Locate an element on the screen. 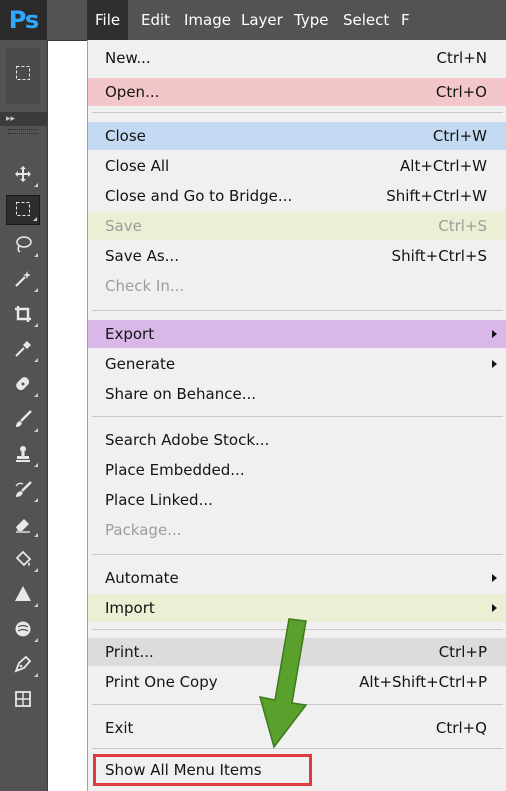 This screenshot has width=506, height=791. menu-item-label: Save is located at coordinates (123, 226).